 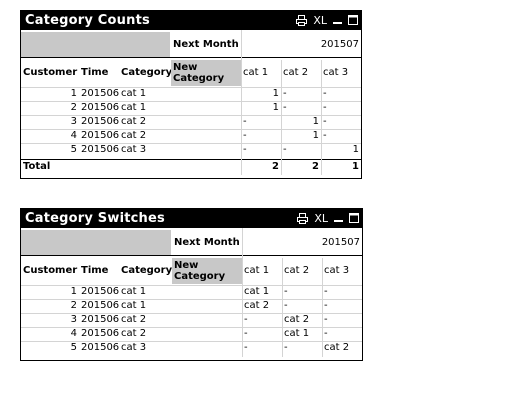 I want to click on divider, so click(x=191, y=57).